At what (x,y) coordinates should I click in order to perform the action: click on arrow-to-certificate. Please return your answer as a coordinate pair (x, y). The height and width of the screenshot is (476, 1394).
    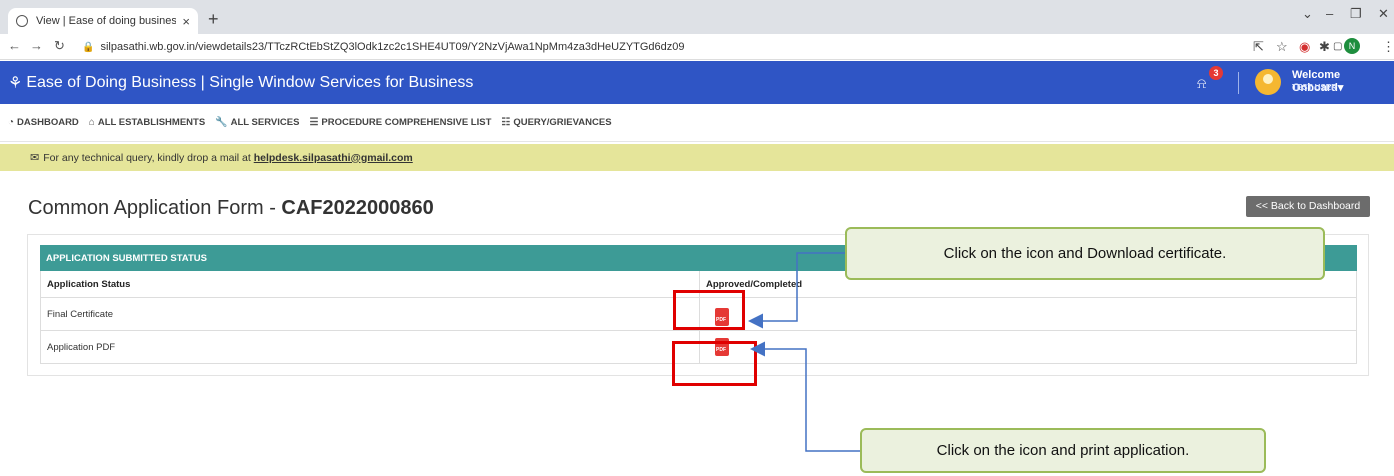
    Looking at the image, I should click on (796, 290).